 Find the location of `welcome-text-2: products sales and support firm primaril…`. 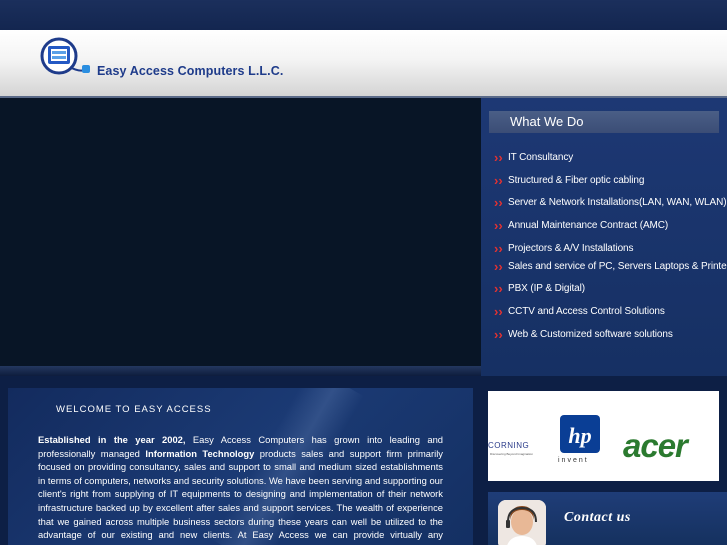

welcome-text-2: products sales and support firm primaril… is located at coordinates (240, 496).